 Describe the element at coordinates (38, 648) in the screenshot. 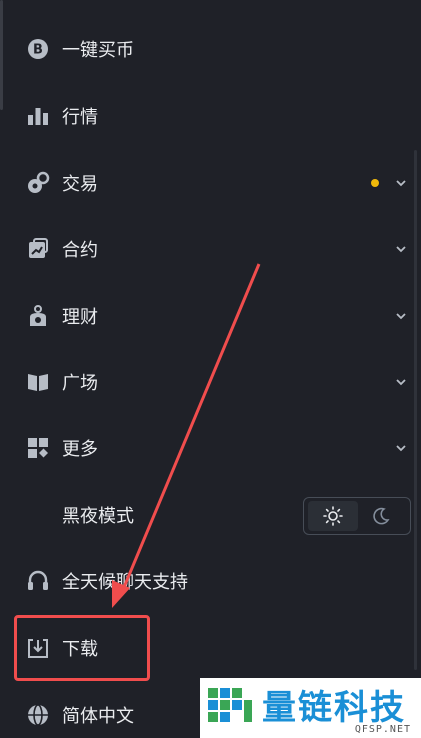

I see `download-icon` at that location.